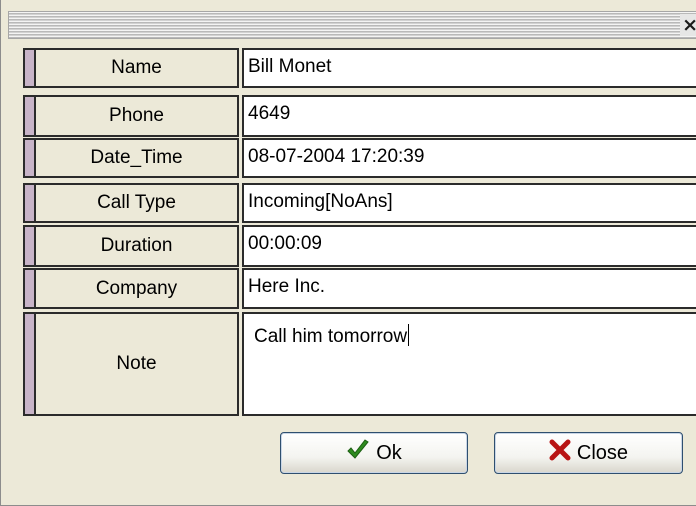  Describe the element at coordinates (469, 116) in the screenshot. I see `phone-field: 4649` at that location.